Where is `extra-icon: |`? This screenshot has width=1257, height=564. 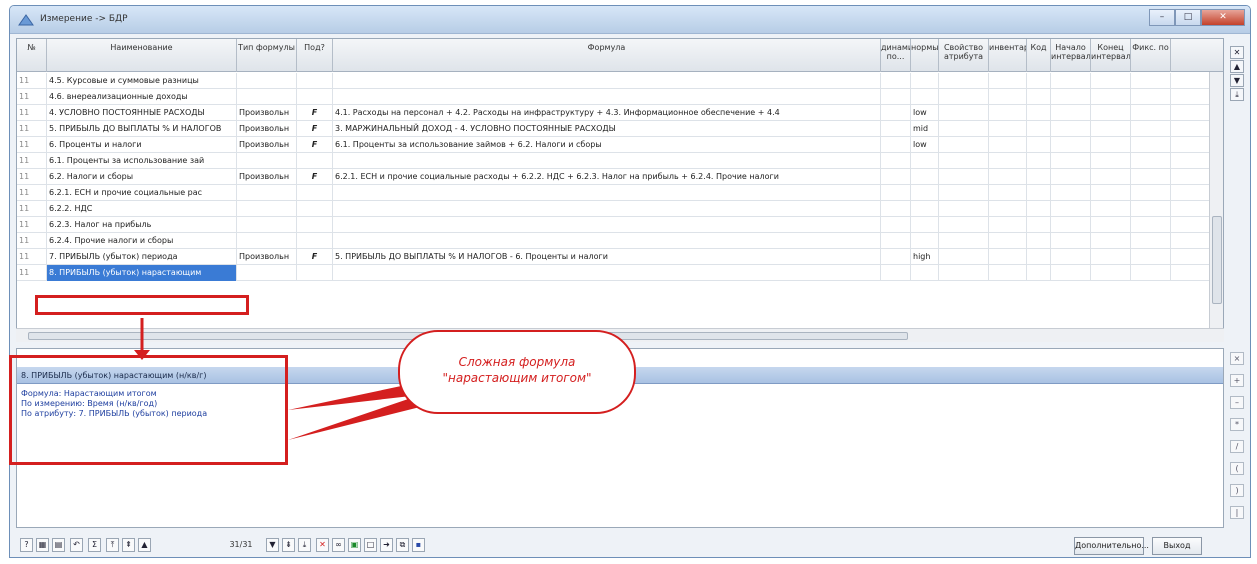
extra-icon: | is located at coordinates (1237, 512).